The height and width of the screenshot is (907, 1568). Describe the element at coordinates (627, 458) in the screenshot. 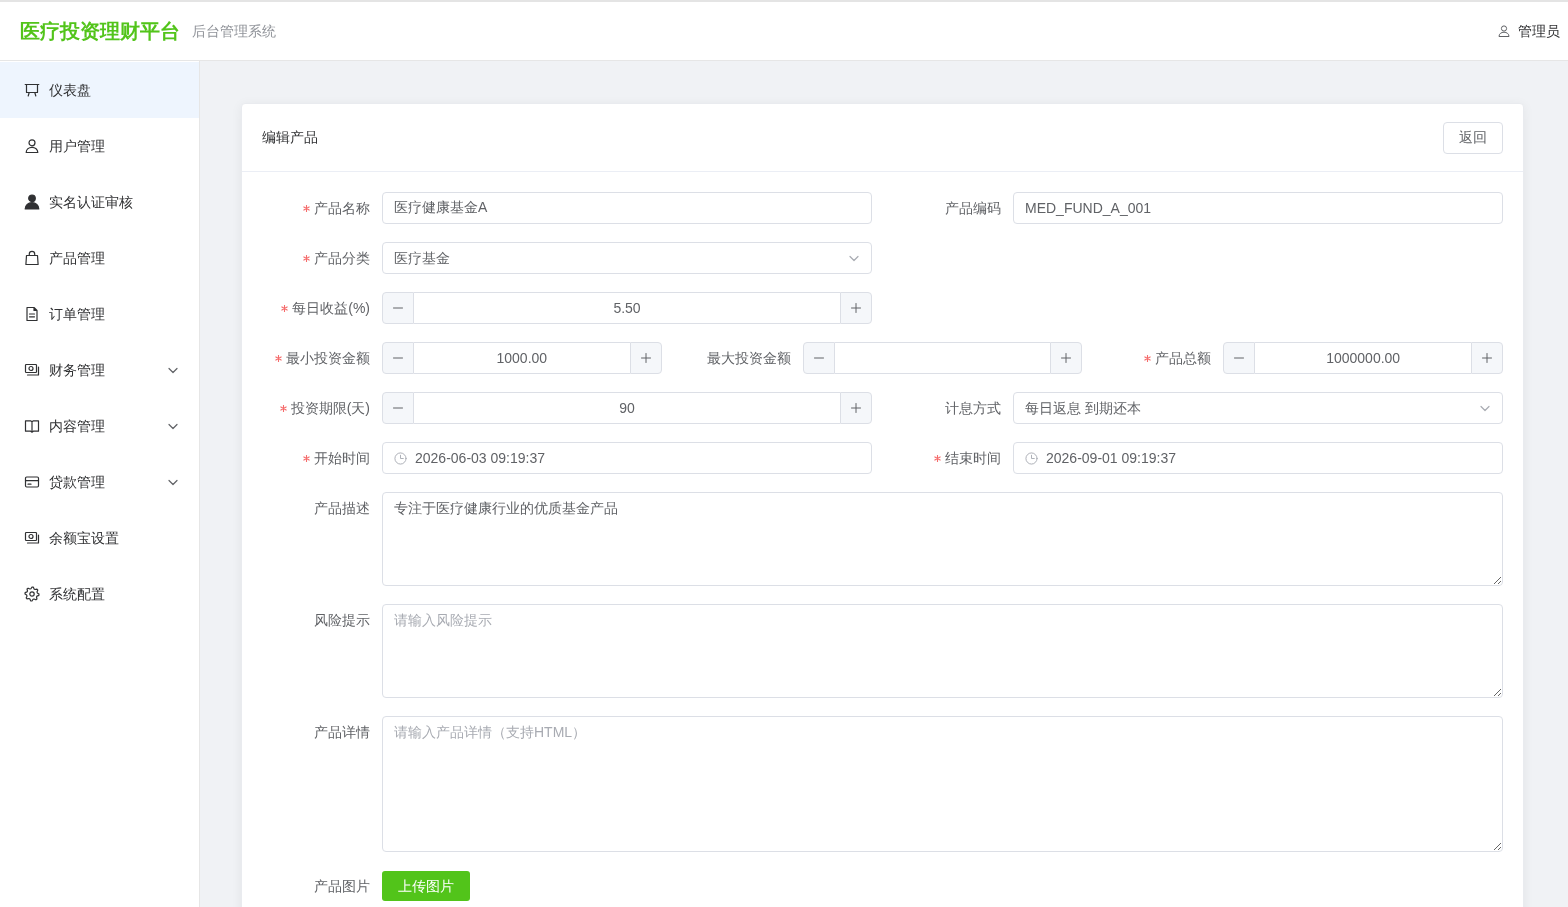

I see `date-field: 2026-06-03 09:19:37` at that location.